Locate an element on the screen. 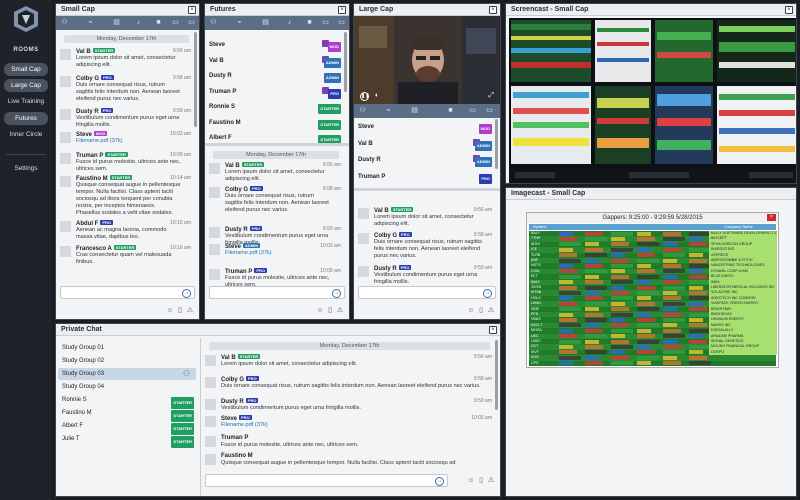 The image size is (800, 500). chat-group-item: Study Group 01 is located at coordinates (127, 348).